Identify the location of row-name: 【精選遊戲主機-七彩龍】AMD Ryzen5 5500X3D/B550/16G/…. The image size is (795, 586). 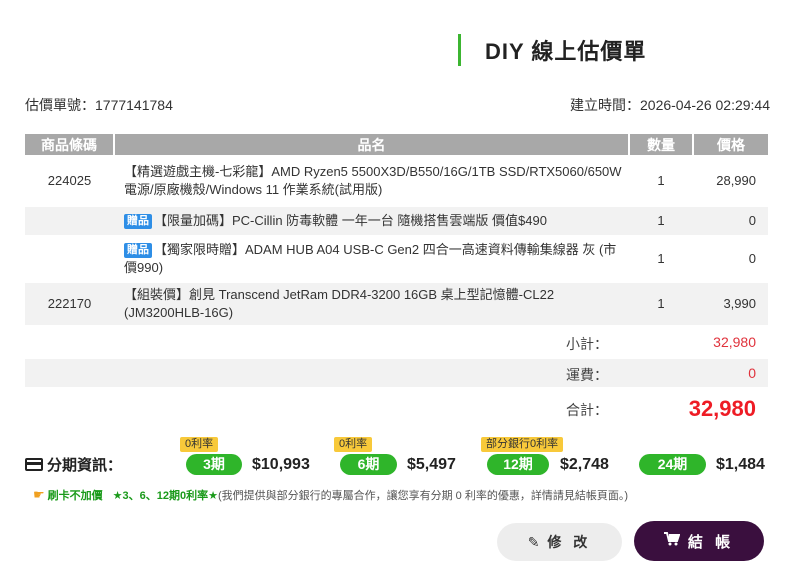
(373, 180).